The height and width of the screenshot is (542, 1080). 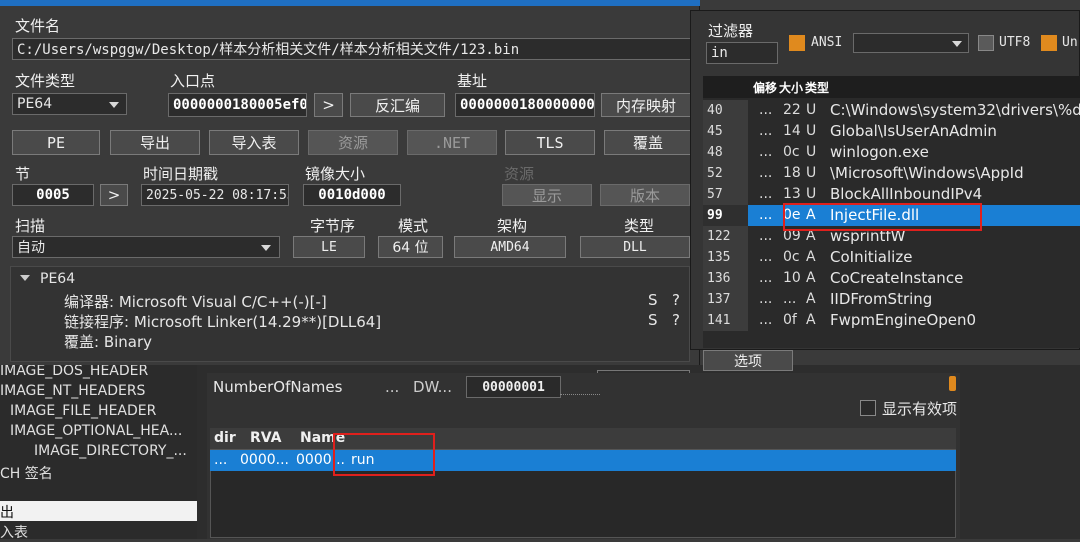 I want to click on timestamp-field: 2025-05-22 08:17:53, so click(x=215, y=195).